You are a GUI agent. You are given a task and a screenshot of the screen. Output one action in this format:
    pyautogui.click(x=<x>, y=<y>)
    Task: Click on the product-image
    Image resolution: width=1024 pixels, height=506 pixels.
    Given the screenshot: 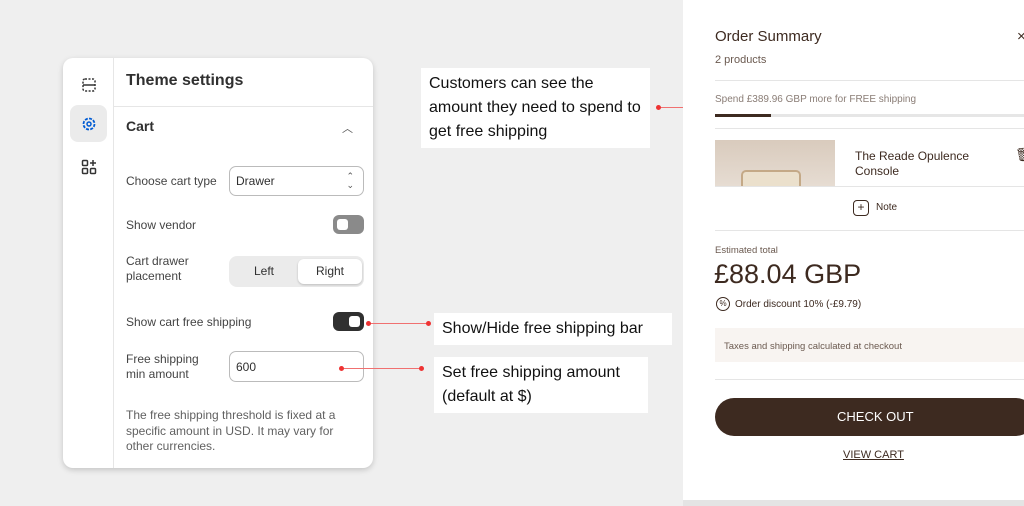 What is the action you would take?
    pyautogui.click(x=775, y=163)
    